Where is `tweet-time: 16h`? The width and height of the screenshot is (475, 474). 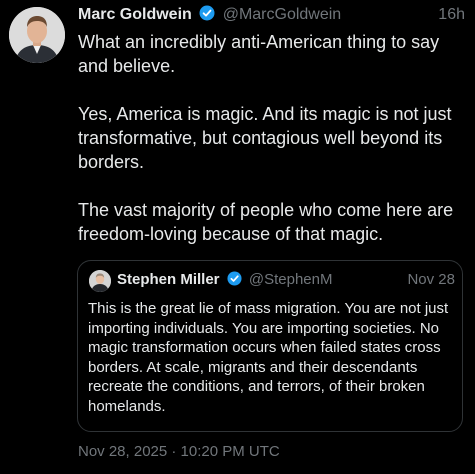 tweet-time: 16h is located at coordinates (451, 15).